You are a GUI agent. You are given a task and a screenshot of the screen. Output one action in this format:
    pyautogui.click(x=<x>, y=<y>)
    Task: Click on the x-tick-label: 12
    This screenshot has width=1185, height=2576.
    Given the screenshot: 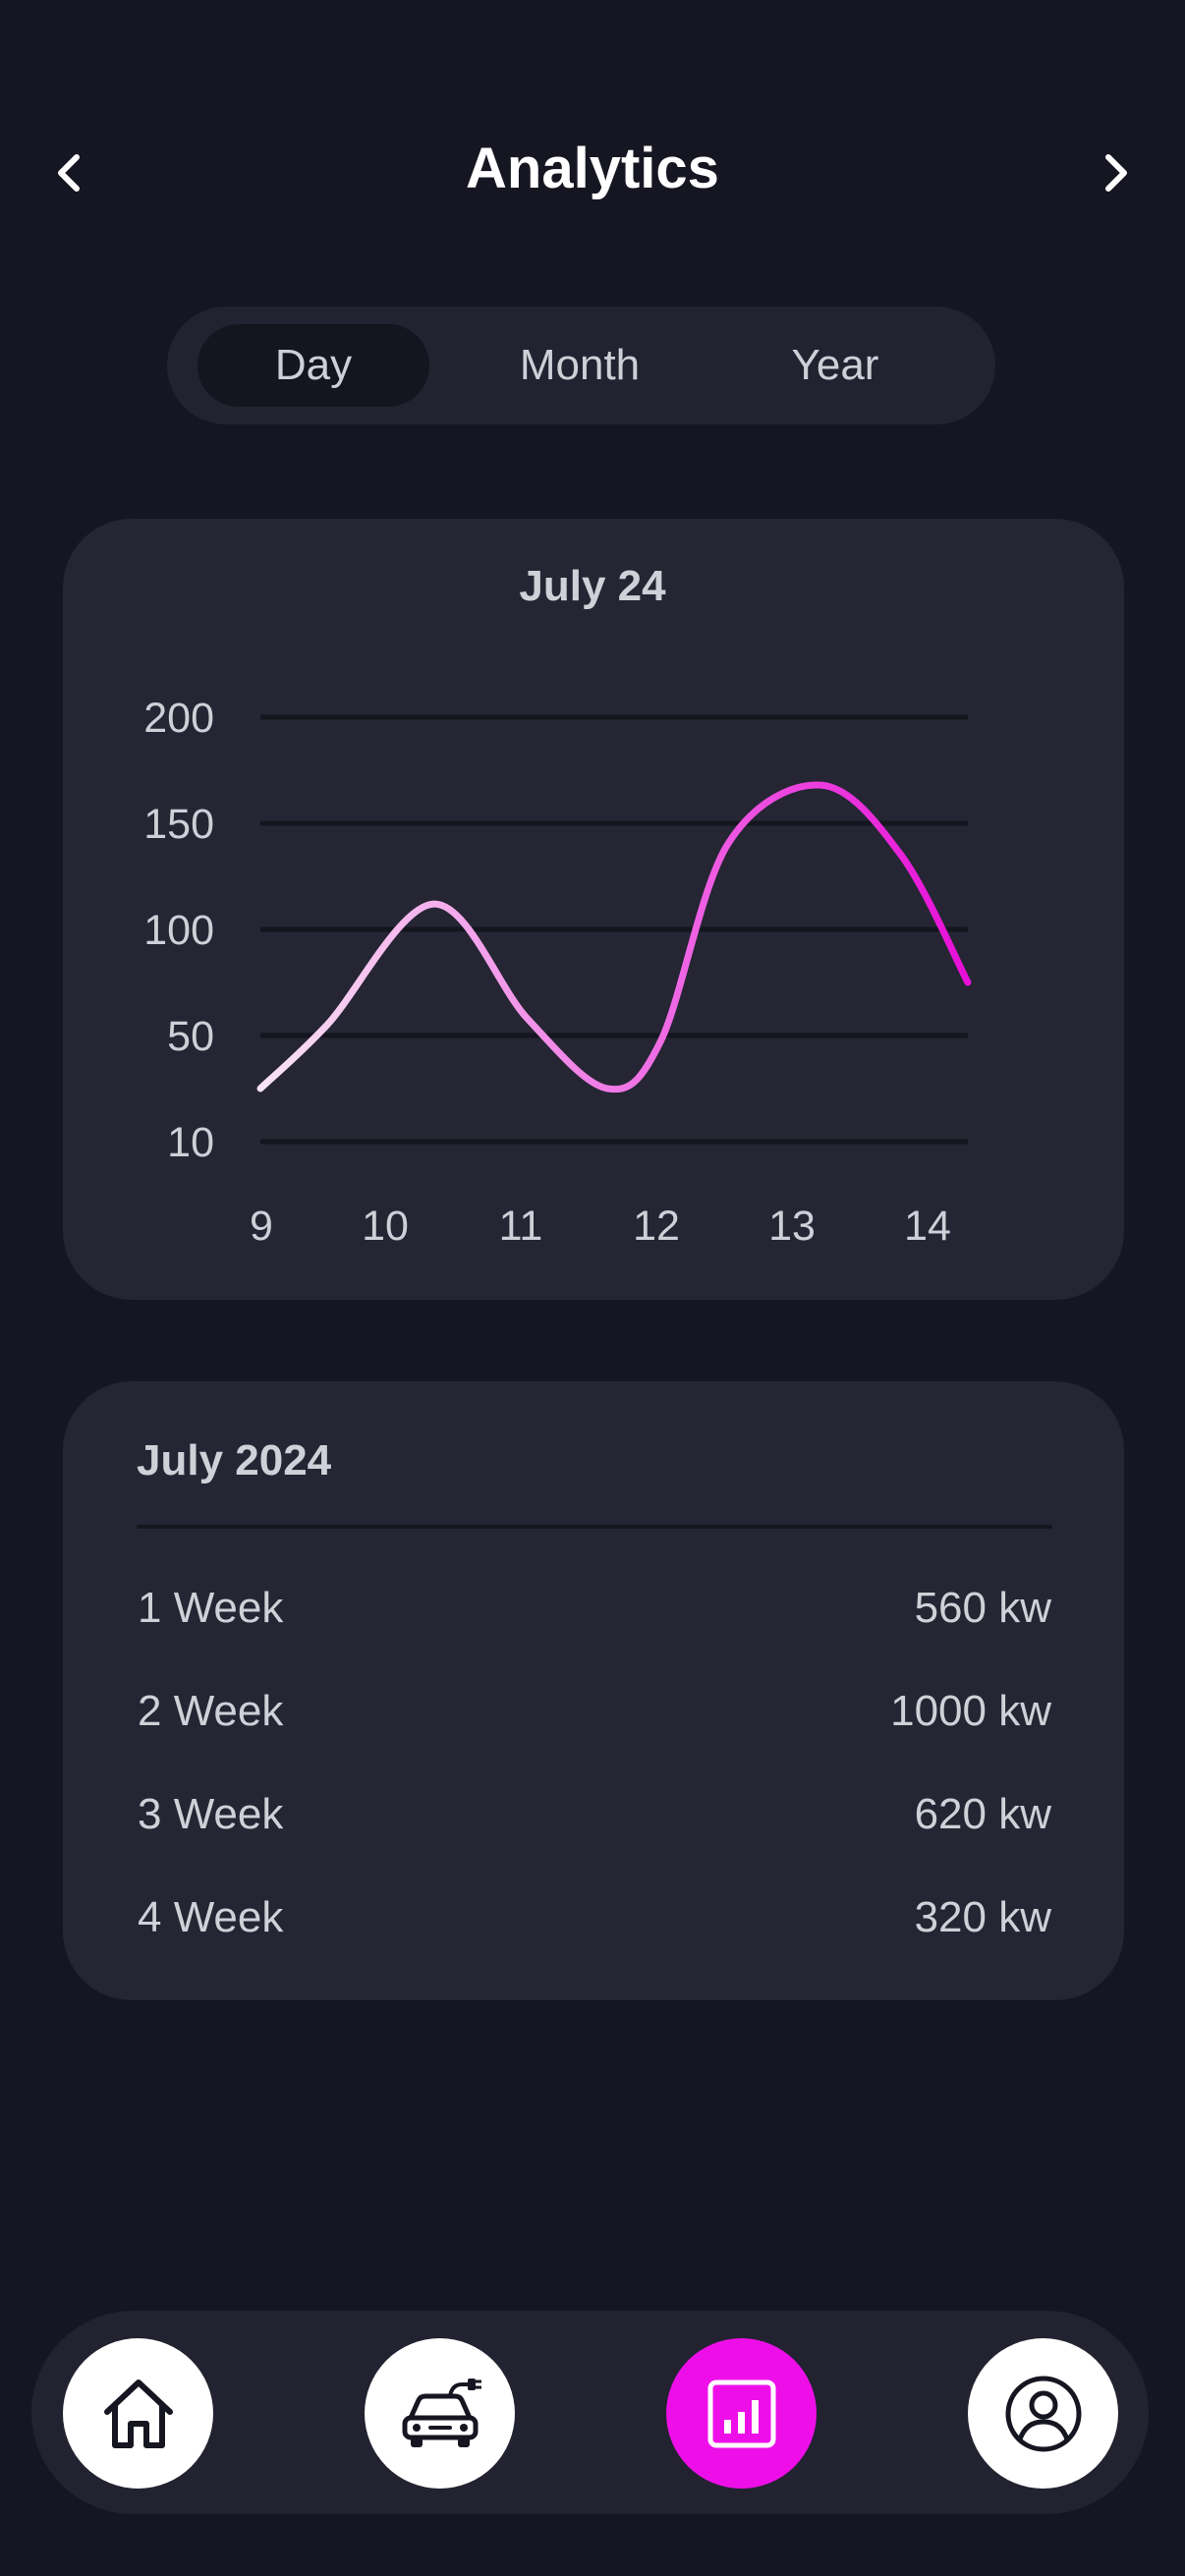 What is the action you would take?
    pyautogui.click(x=656, y=1226)
    